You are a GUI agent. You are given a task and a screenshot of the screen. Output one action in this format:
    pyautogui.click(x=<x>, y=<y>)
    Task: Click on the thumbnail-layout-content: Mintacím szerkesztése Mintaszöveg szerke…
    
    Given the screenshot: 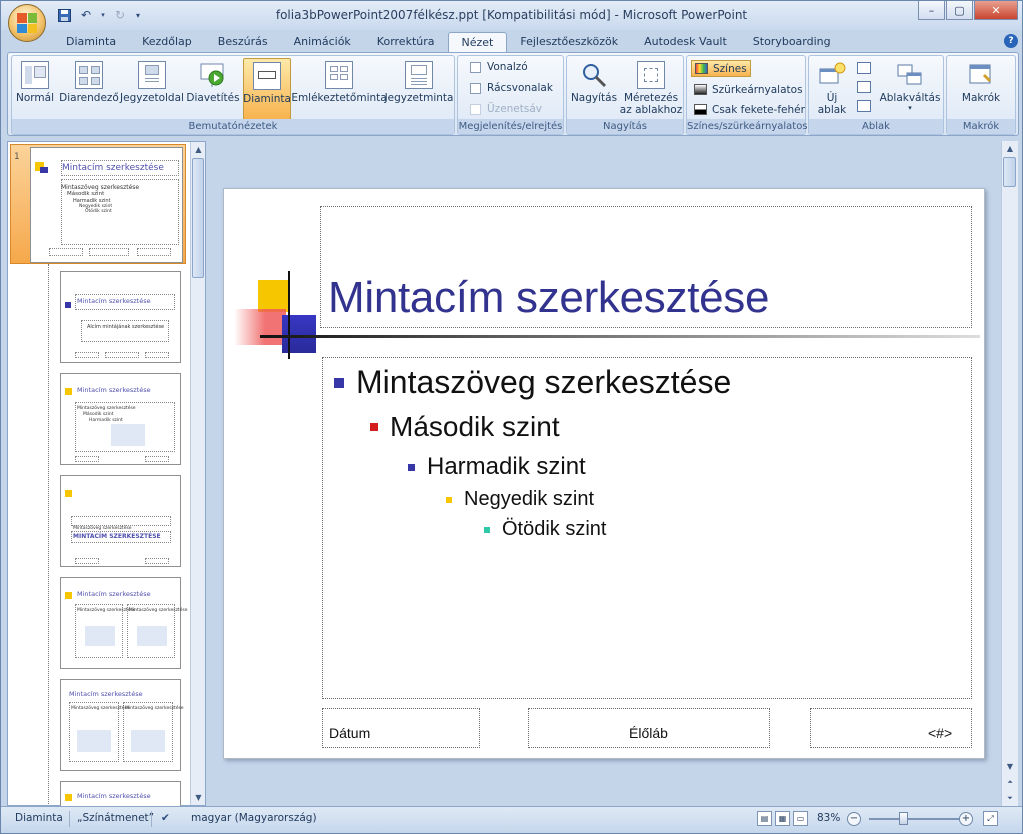 What is the action you would take?
    pyautogui.click(x=120, y=419)
    